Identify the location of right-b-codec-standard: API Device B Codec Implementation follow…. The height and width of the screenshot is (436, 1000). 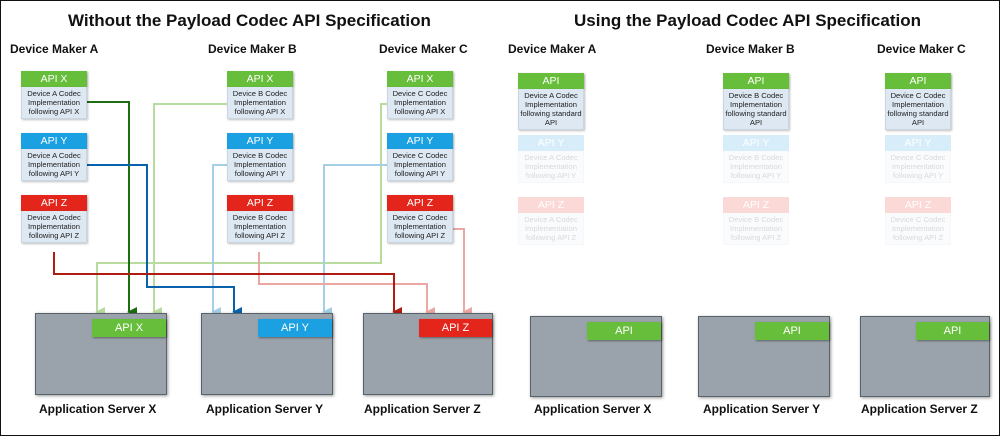
(756, 101).